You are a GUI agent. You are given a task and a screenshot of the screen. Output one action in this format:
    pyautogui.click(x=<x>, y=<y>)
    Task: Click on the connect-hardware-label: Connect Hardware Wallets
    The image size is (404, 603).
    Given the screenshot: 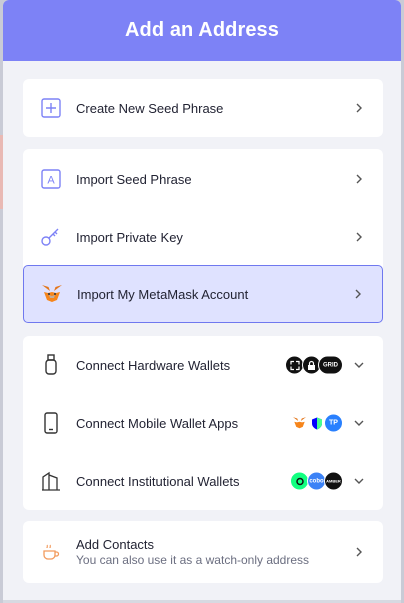 What is the action you would take?
    pyautogui.click(x=153, y=365)
    